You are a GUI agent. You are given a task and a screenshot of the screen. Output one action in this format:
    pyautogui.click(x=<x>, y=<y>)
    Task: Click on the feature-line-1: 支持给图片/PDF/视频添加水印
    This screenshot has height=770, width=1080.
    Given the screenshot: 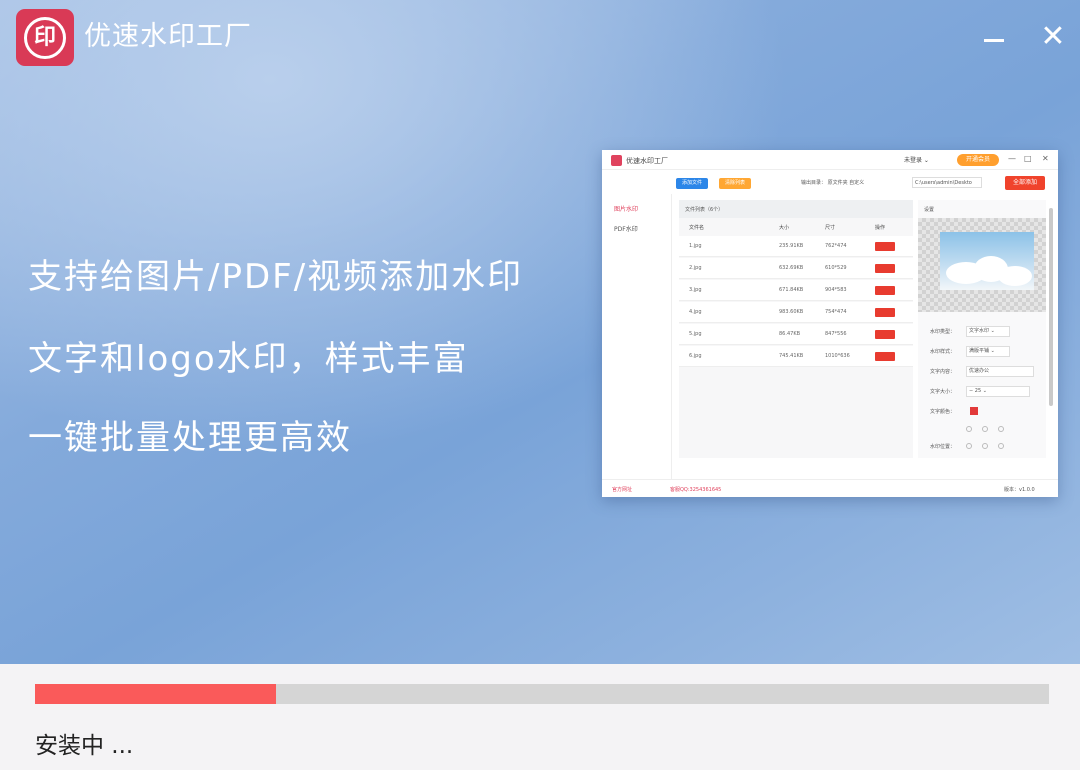 What is the action you would take?
    pyautogui.click(x=276, y=277)
    